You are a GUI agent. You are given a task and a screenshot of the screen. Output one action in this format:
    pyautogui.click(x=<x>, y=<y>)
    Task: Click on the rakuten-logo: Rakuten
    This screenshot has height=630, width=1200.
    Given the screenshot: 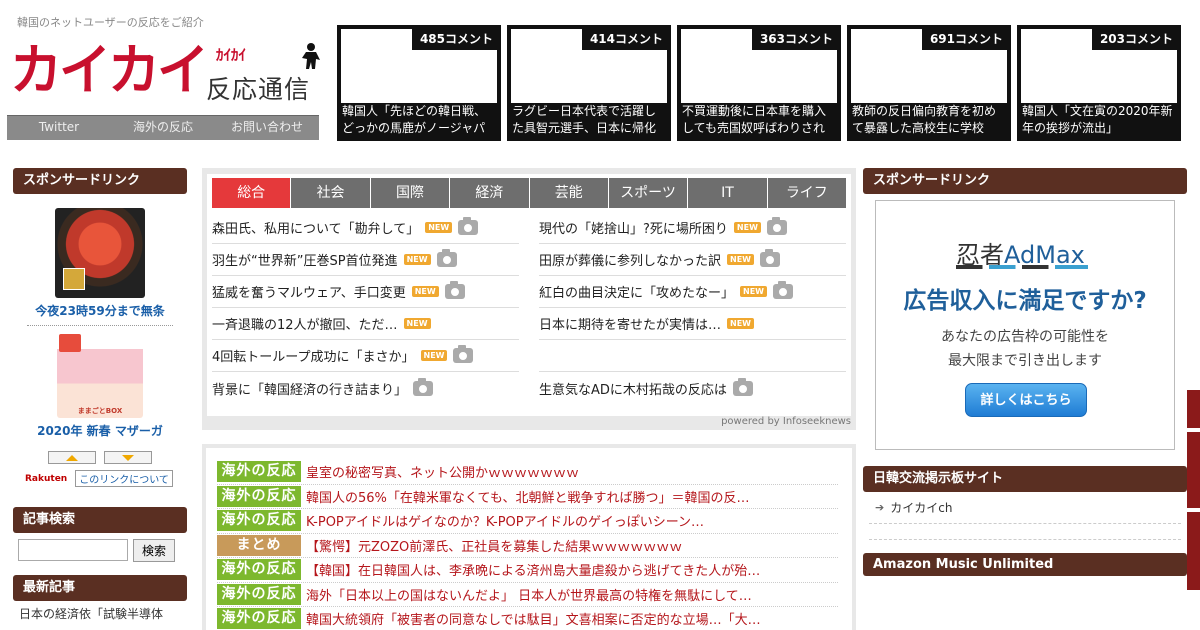 What is the action you would take?
    pyautogui.click(x=46, y=479)
    